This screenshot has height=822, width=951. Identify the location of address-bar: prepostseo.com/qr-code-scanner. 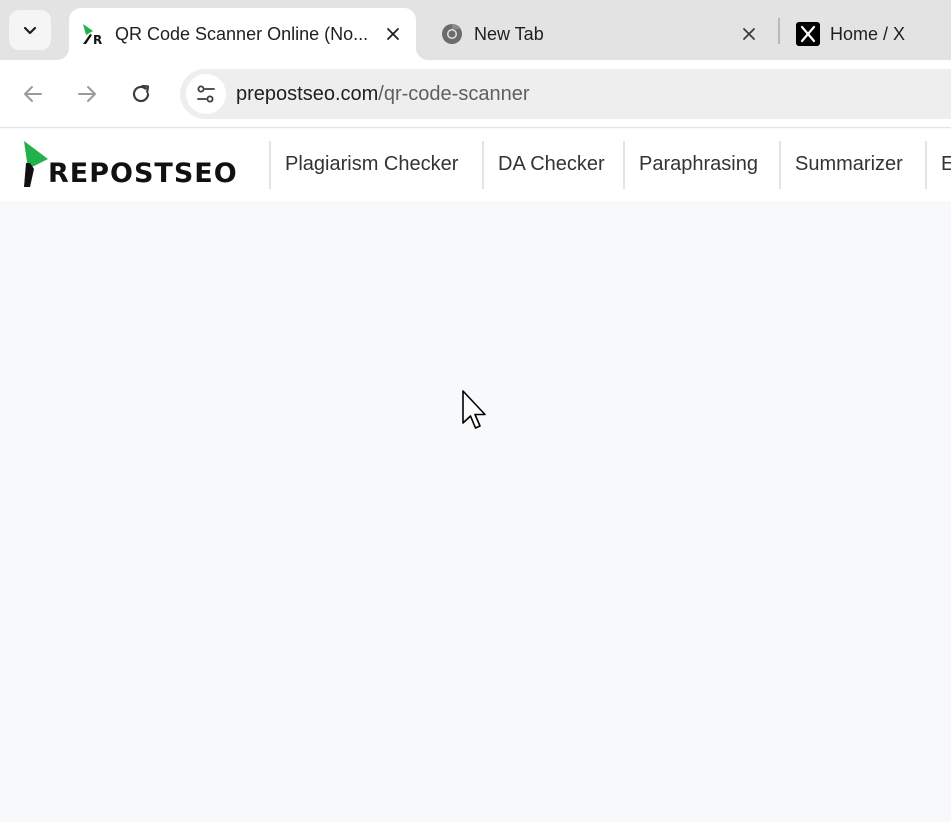
(565, 94).